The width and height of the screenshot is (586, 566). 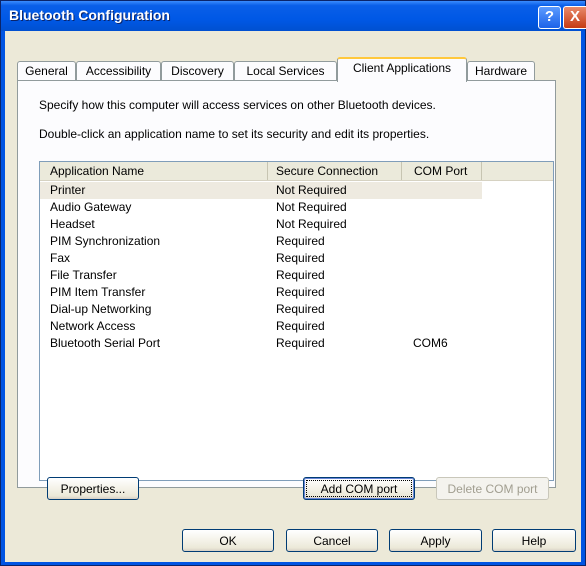 I want to click on list-item: Dial-up Networking Required, so click(x=296, y=309).